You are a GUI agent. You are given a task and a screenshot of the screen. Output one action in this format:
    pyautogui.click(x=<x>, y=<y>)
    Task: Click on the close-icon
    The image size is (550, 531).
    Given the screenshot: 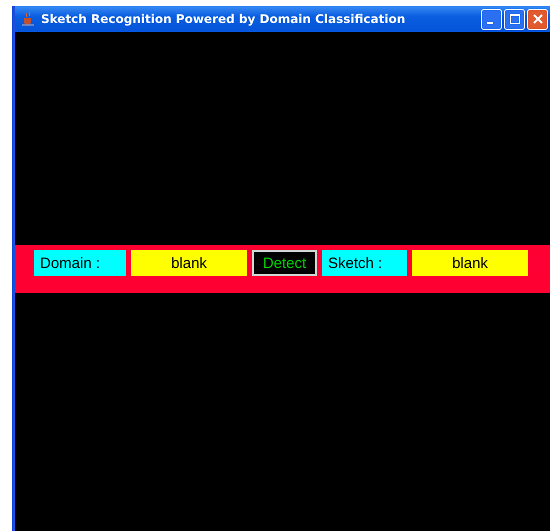 What is the action you would take?
    pyautogui.click(x=537, y=19)
    